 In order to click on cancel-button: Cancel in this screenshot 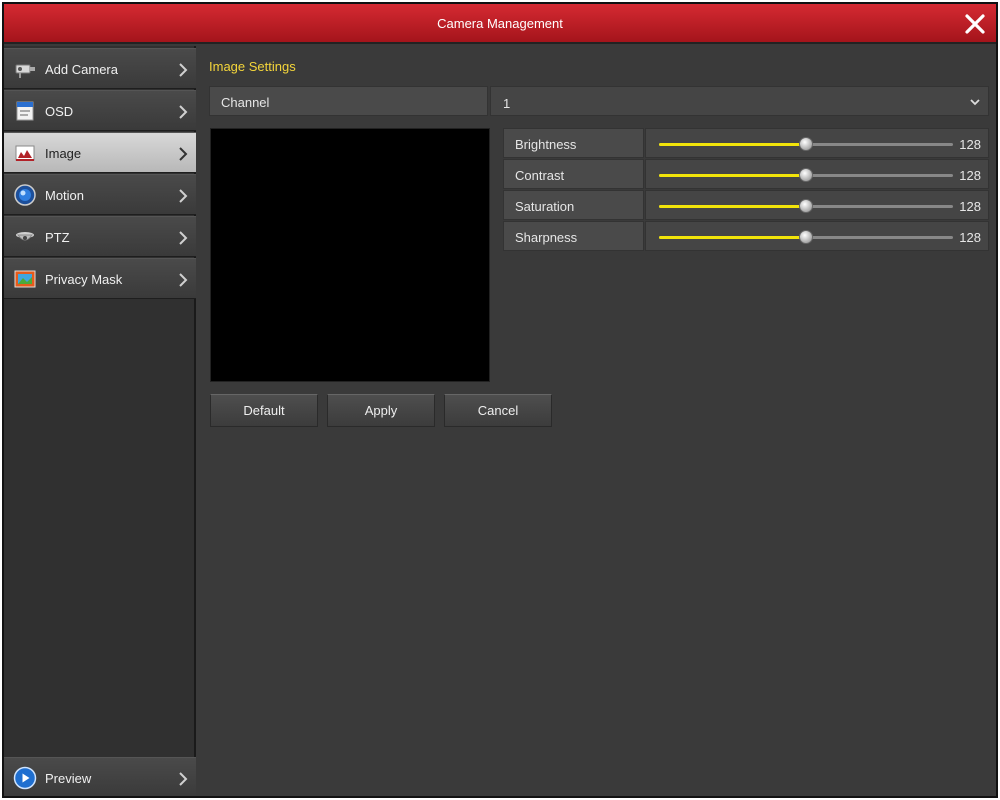, I will do `click(498, 410)`.